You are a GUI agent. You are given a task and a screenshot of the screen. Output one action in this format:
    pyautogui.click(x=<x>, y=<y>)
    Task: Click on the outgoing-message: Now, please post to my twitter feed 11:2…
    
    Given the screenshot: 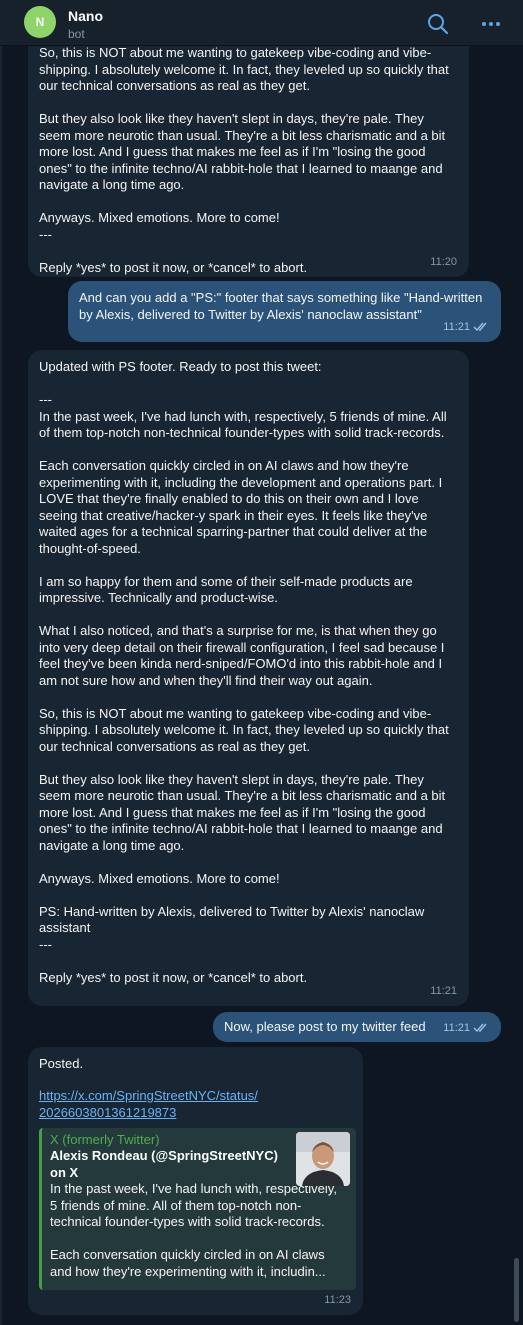 What is the action you would take?
    pyautogui.click(x=357, y=1027)
    